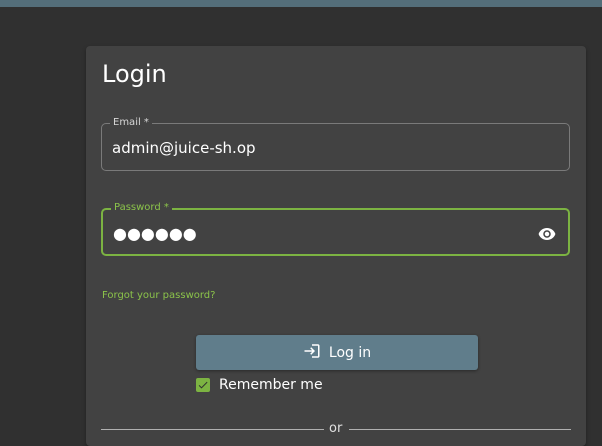 Image resolution: width=602 pixels, height=446 pixels. Describe the element at coordinates (131, 123) in the screenshot. I see `email-label: Email *` at that location.